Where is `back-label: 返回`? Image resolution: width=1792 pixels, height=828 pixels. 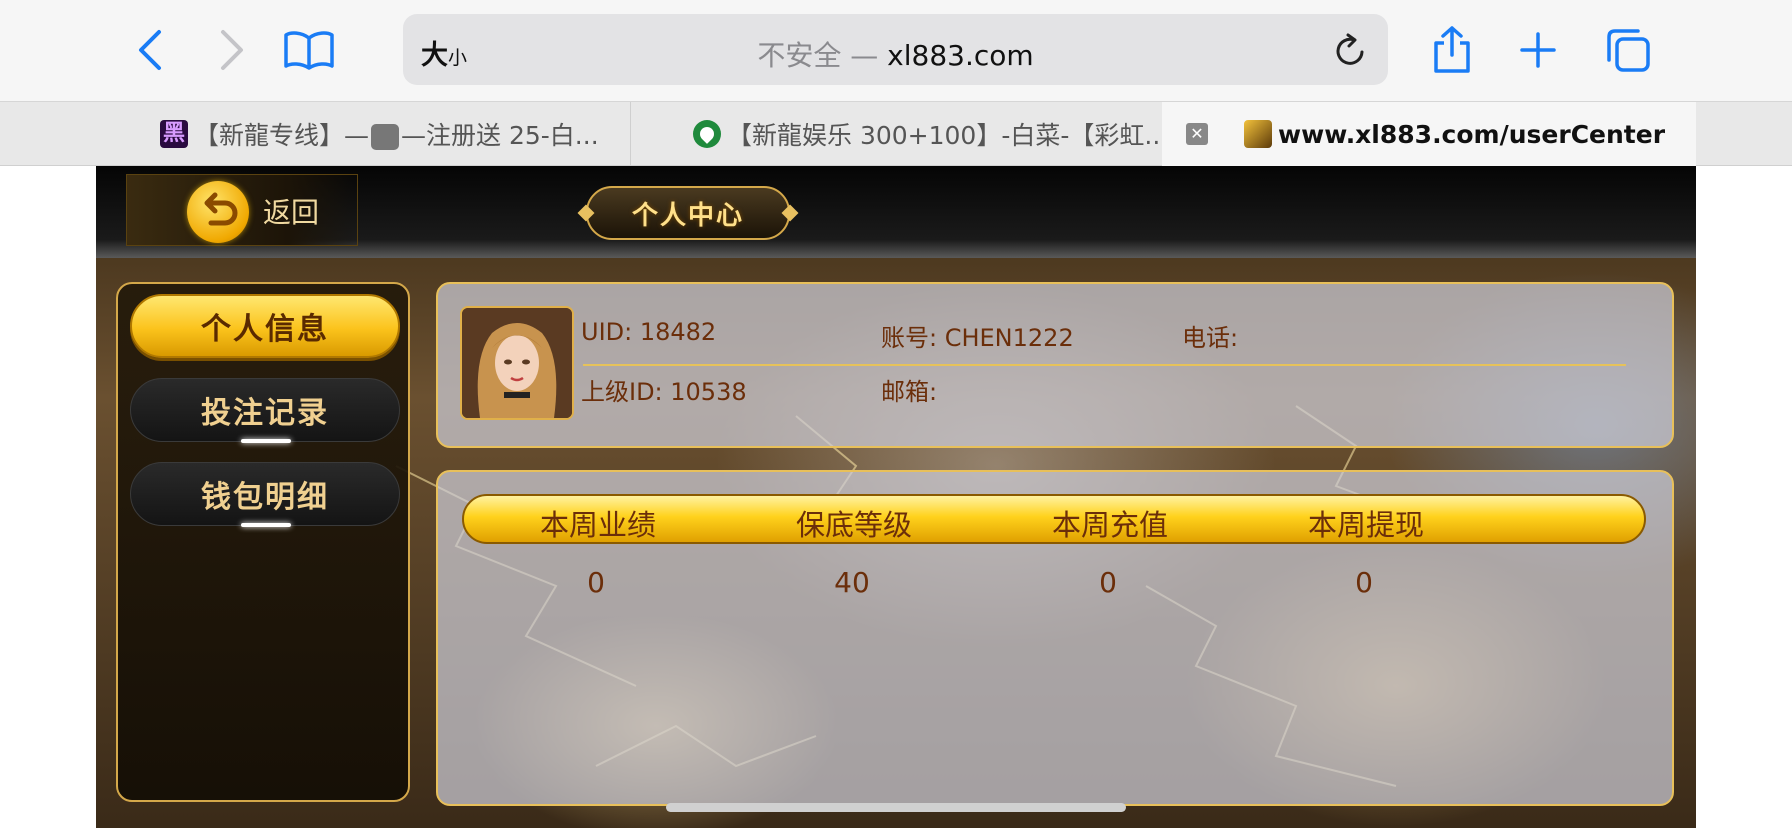 back-label: 返回 is located at coordinates (291, 212).